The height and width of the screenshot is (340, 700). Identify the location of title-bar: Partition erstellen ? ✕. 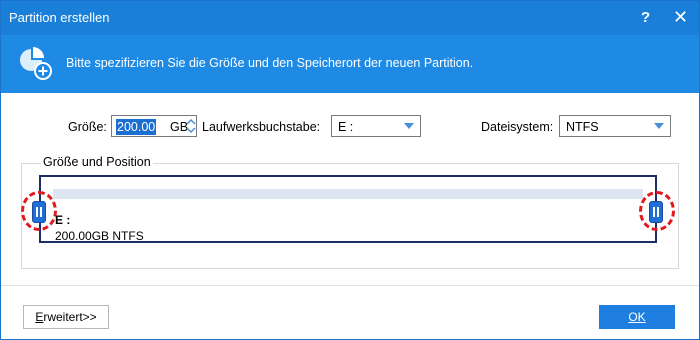
(350, 18).